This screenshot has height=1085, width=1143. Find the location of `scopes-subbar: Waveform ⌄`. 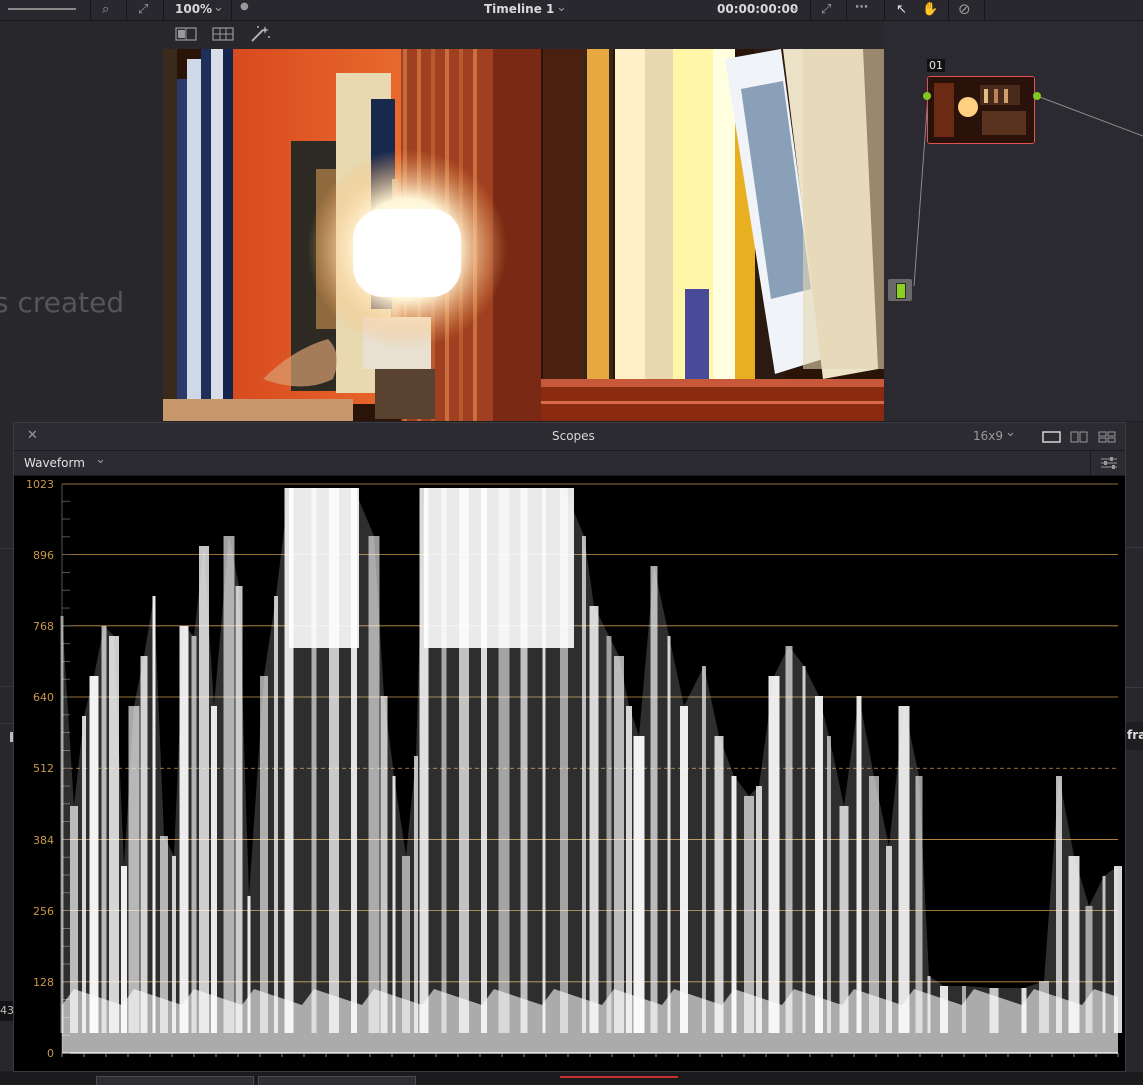

scopes-subbar: Waveform ⌄ is located at coordinates (569, 463).